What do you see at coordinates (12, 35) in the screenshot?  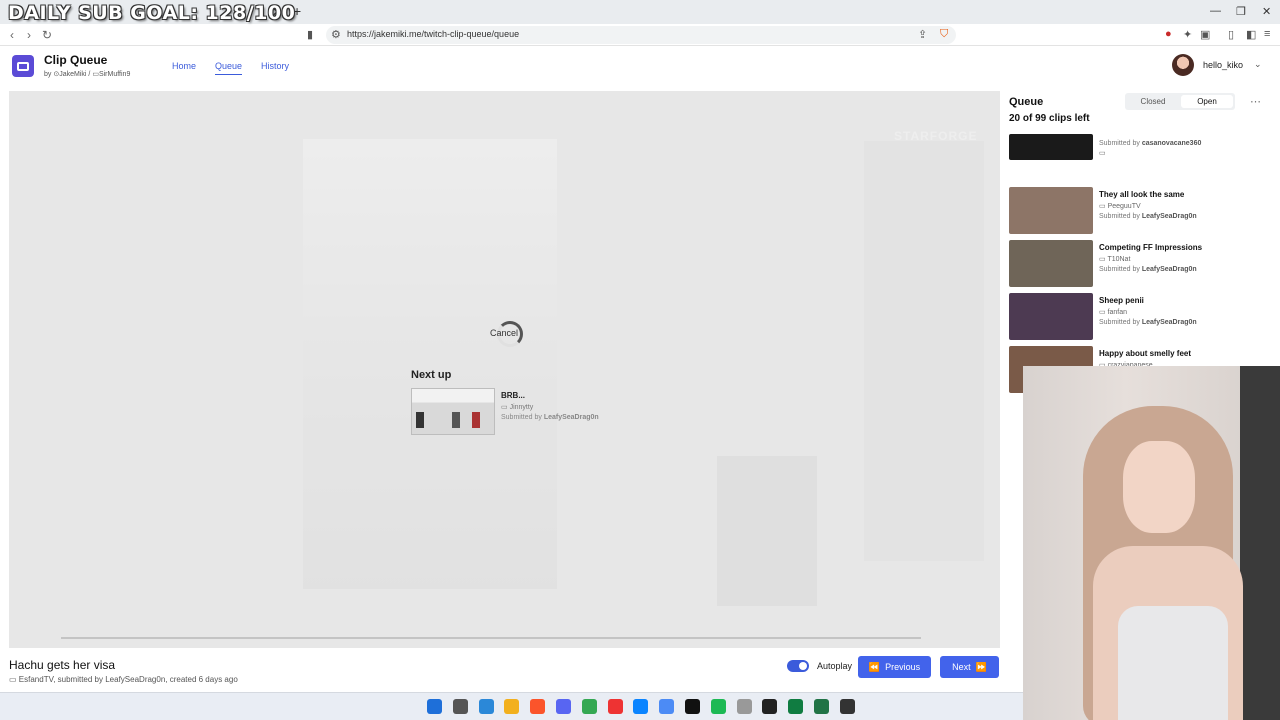 I see `back-icon: ‹` at bounding box center [12, 35].